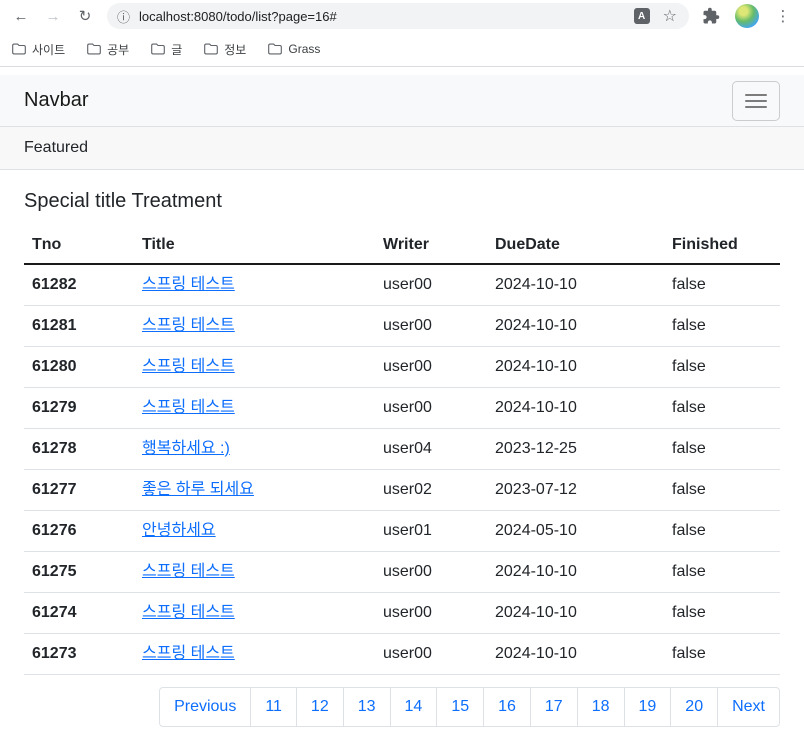 Image resolution: width=804 pixels, height=732 pixels. What do you see at coordinates (79, 367) in the screenshot?
I see `cell-tno: 61280` at bounding box center [79, 367].